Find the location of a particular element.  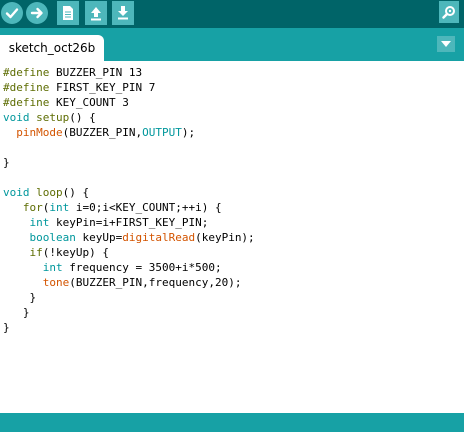

code-line: tone(BUZZER_PIN,frequency,20); is located at coordinates (129, 282).